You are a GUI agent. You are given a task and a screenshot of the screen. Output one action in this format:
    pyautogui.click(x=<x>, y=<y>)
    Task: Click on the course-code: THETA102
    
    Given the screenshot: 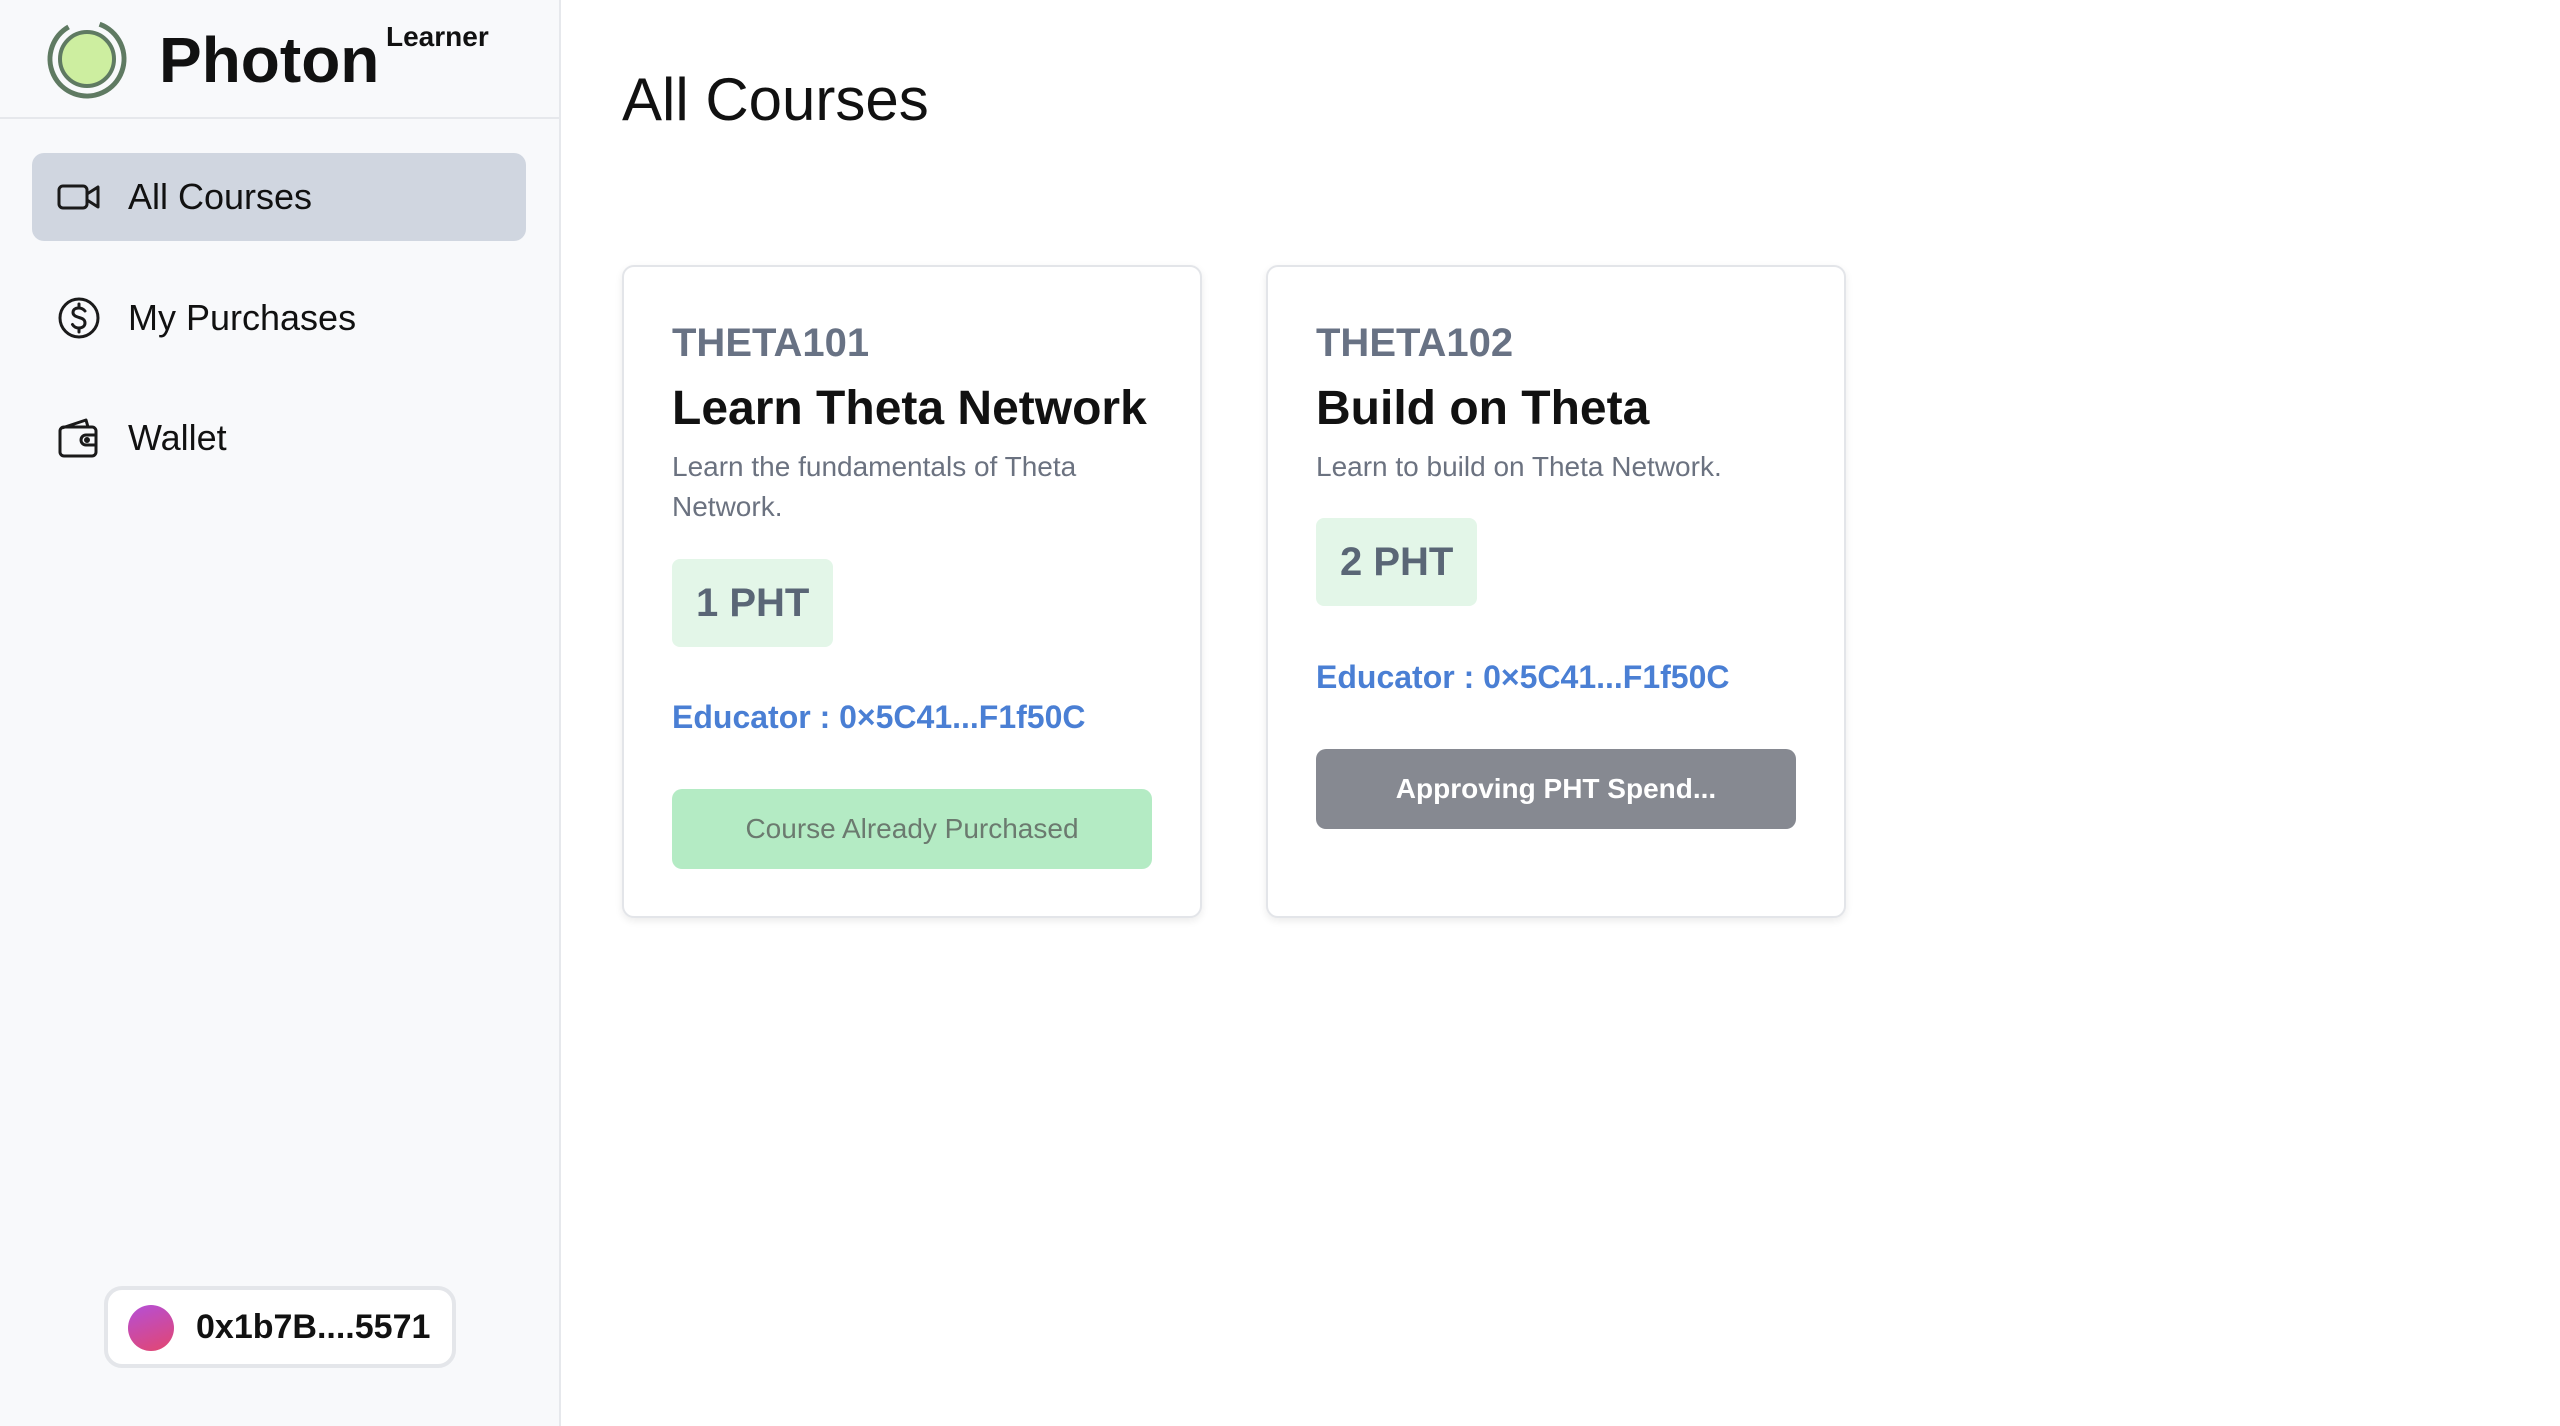 What is the action you would take?
    pyautogui.click(x=1415, y=343)
    